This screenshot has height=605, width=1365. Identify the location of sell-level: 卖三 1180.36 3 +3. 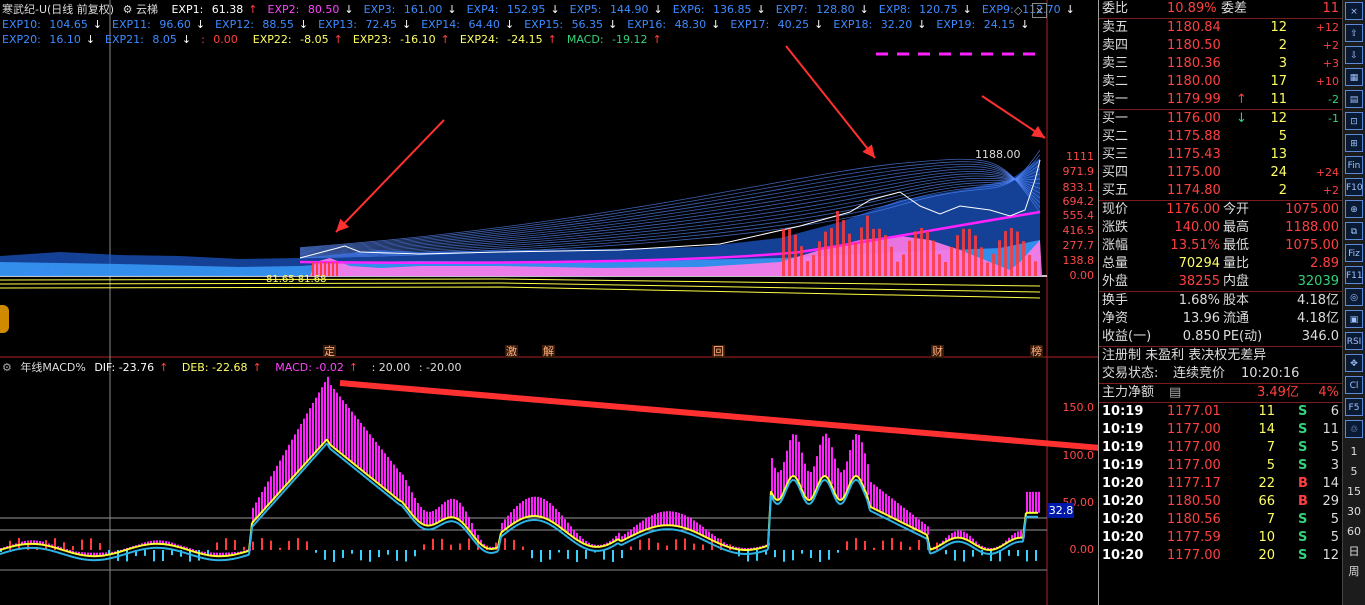
(1221, 64).